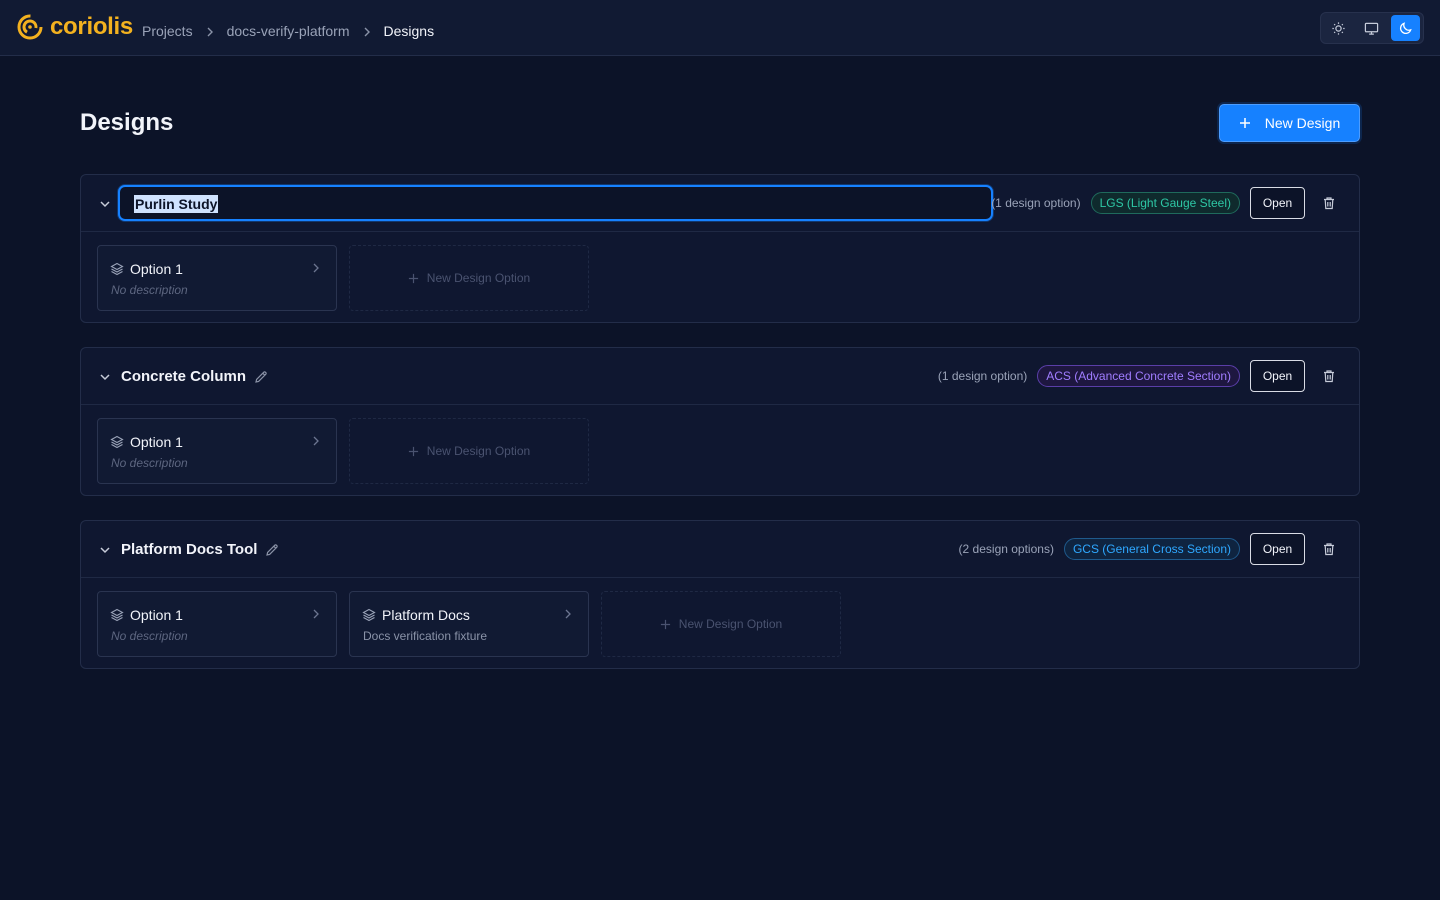 The image size is (1440, 900). What do you see at coordinates (30, 27) in the screenshot?
I see `coriolis-logo-icon` at bounding box center [30, 27].